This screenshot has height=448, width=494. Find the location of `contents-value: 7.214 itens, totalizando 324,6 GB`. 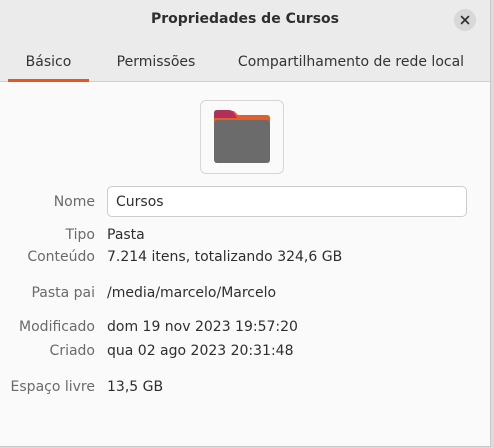

contents-value: 7.214 itens, totalizando 324,6 GB is located at coordinates (225, 257).